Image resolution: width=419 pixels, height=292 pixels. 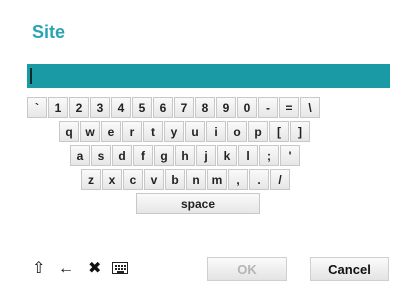 I want to click on key: `, so click(x=37, y=107).